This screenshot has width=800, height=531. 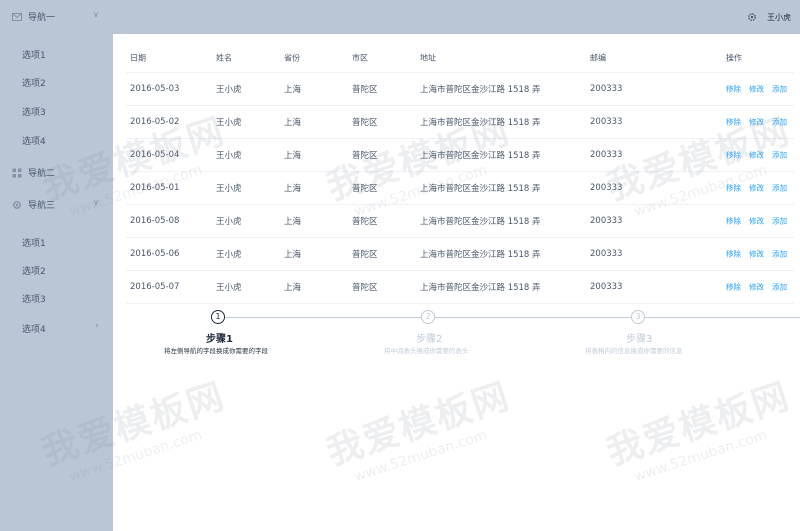 I want to click on chevron-right-icon: ›, so click(x=97, y=326).